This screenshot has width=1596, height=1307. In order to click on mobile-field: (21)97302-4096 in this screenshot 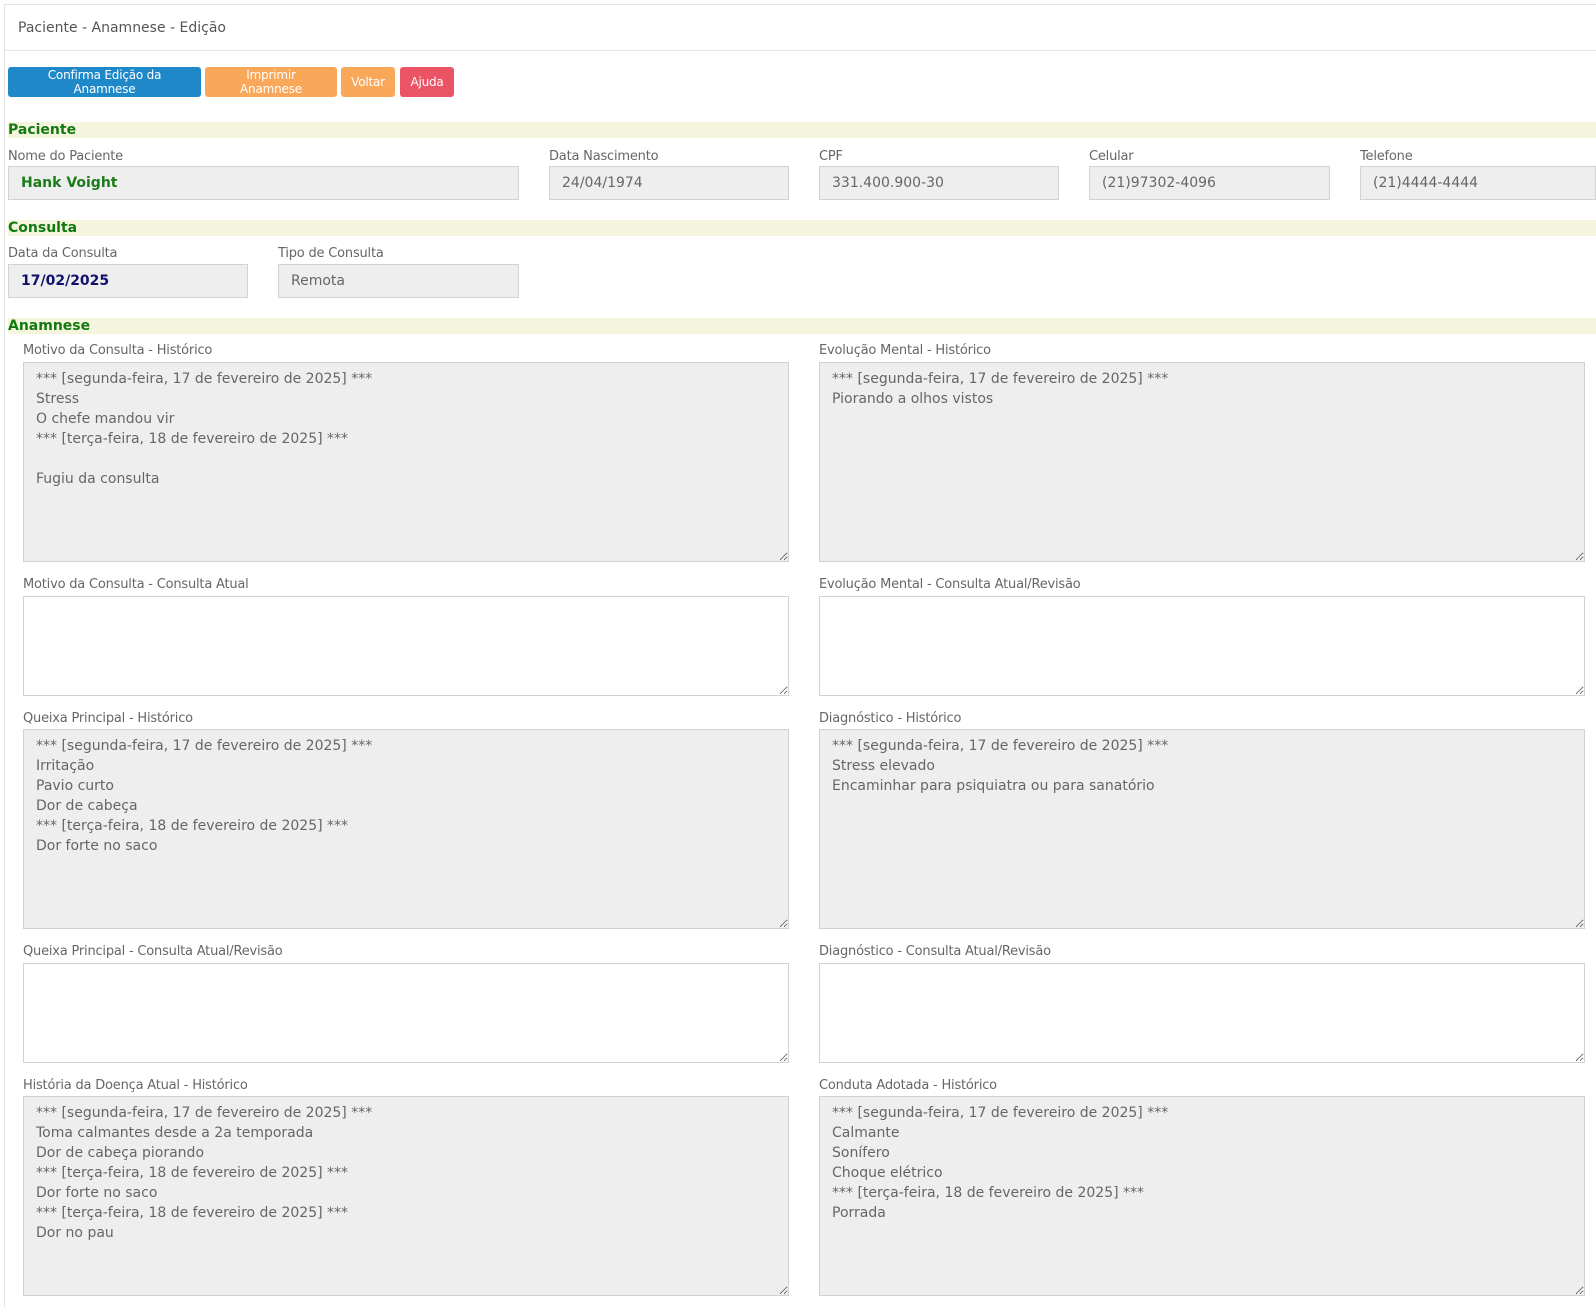, I will do `click(1209, 183)`.